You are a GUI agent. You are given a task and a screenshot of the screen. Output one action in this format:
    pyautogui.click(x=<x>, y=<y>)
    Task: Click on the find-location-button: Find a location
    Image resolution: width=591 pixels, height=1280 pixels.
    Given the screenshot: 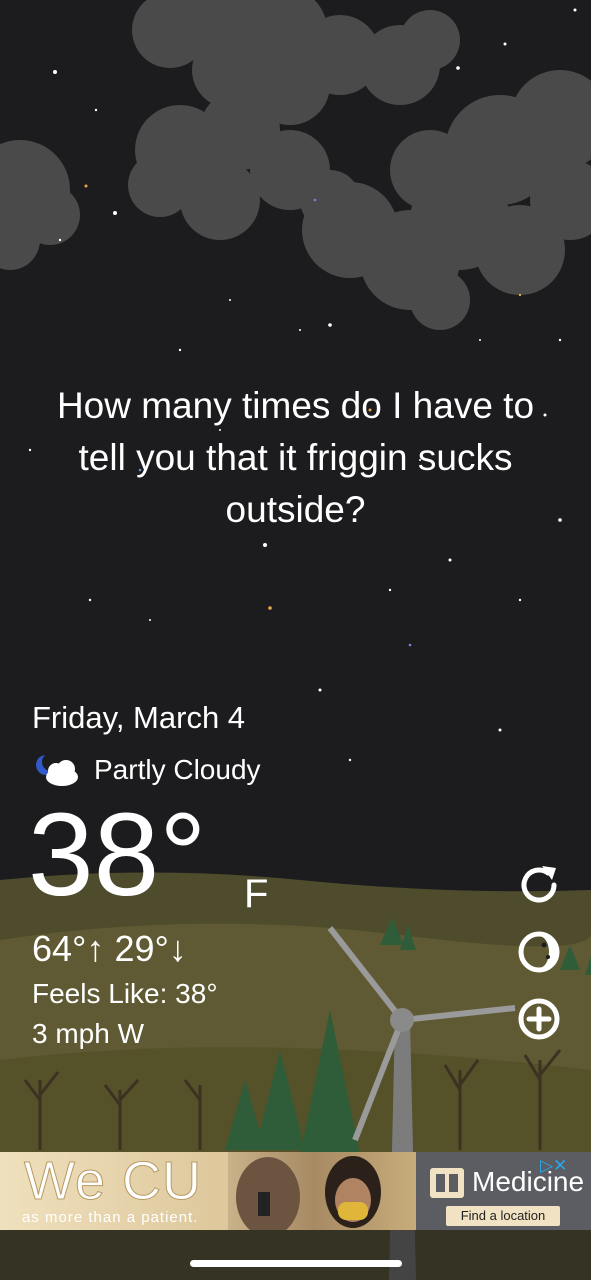 What is the action you would take?
    pyautogui.click(x=503, y=1216)
    